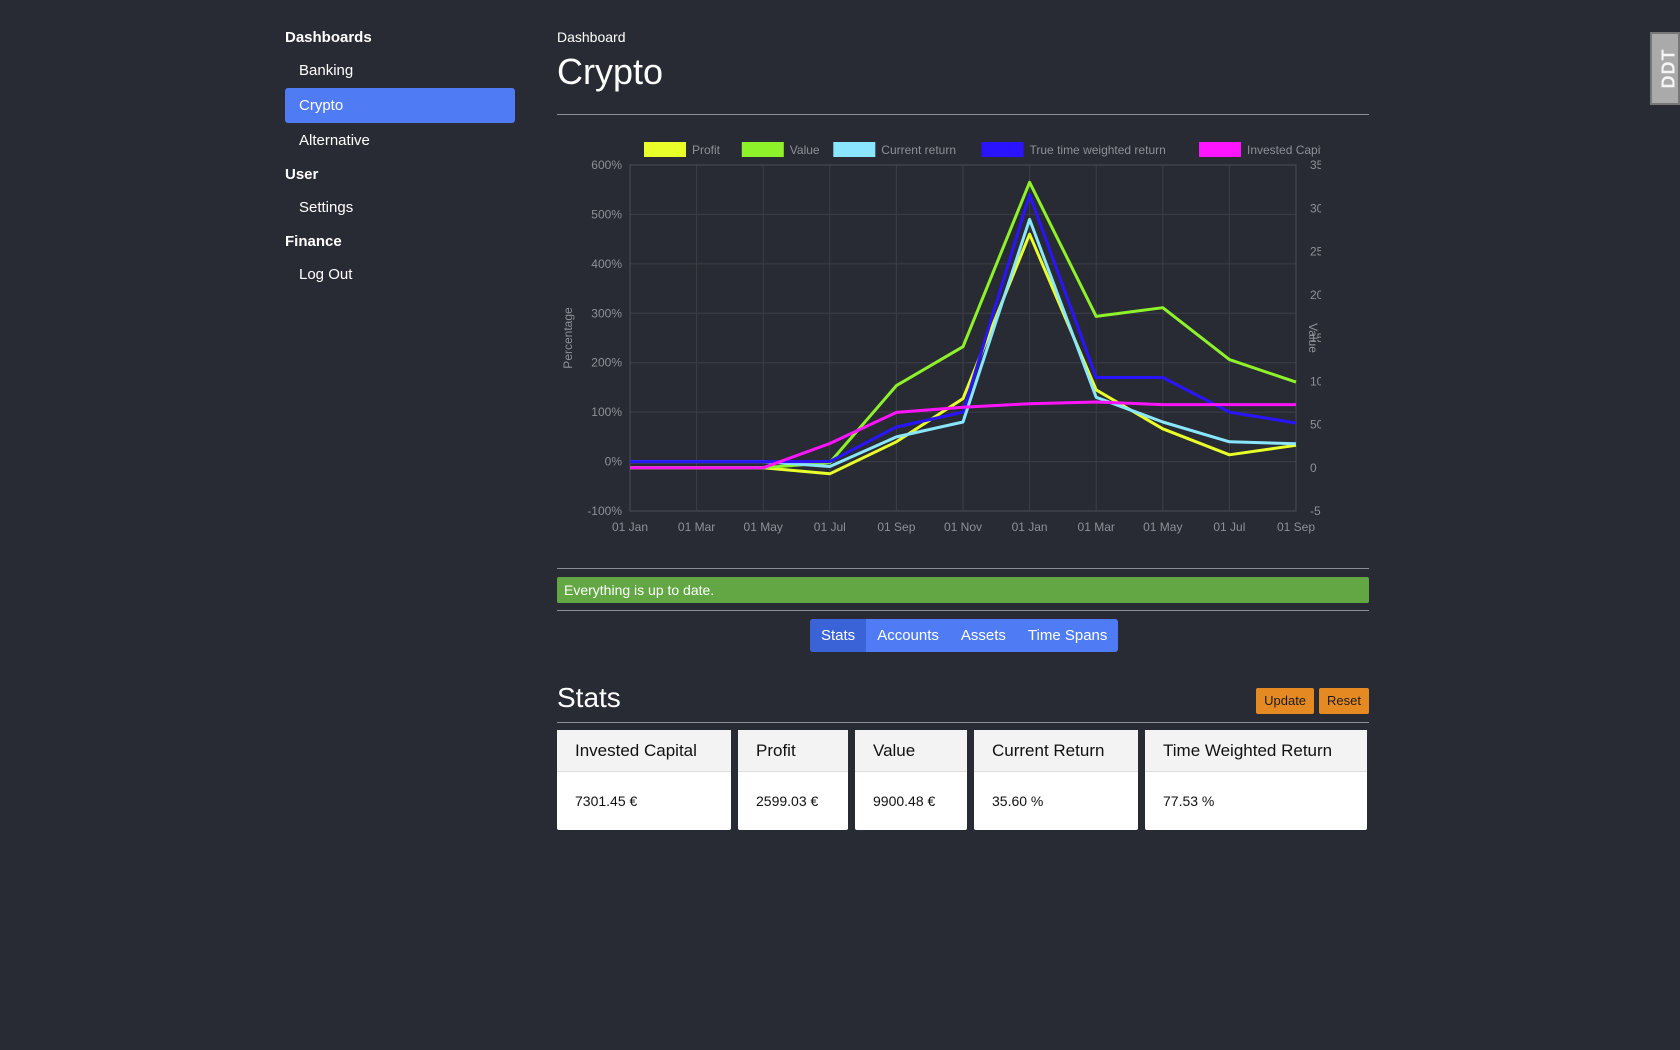 This screenshot has width=1680, height=1050. What do you see at coordinates (963, 722) in the screenshot?
I see `stats-divider` at bounding box center [963, 722].